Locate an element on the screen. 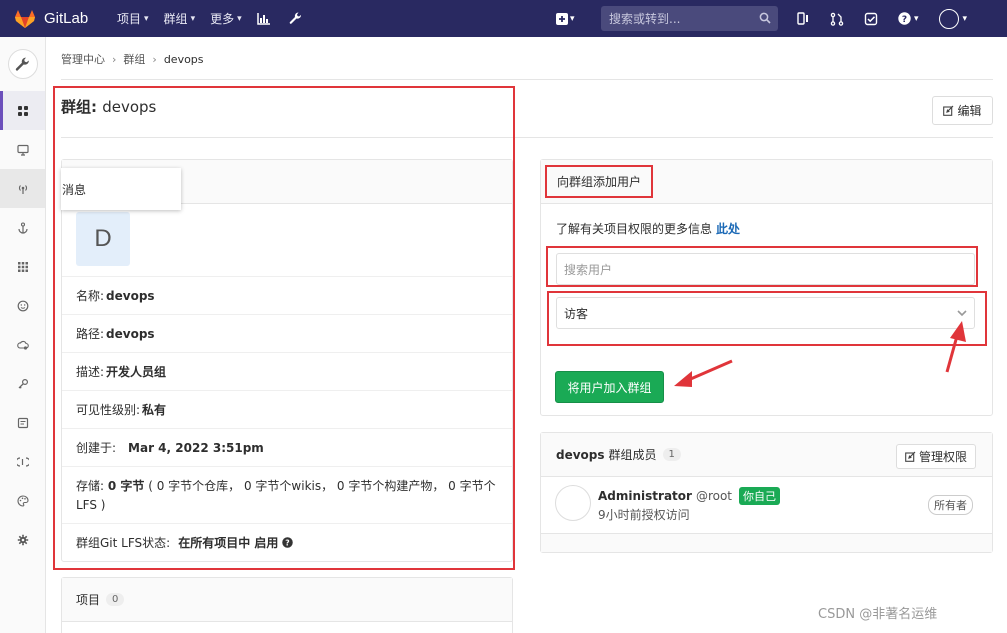 This screenshot has height=633, width=1007. nav-right-icons: ? ▾ ▾ is located at coordinates (881, 18).